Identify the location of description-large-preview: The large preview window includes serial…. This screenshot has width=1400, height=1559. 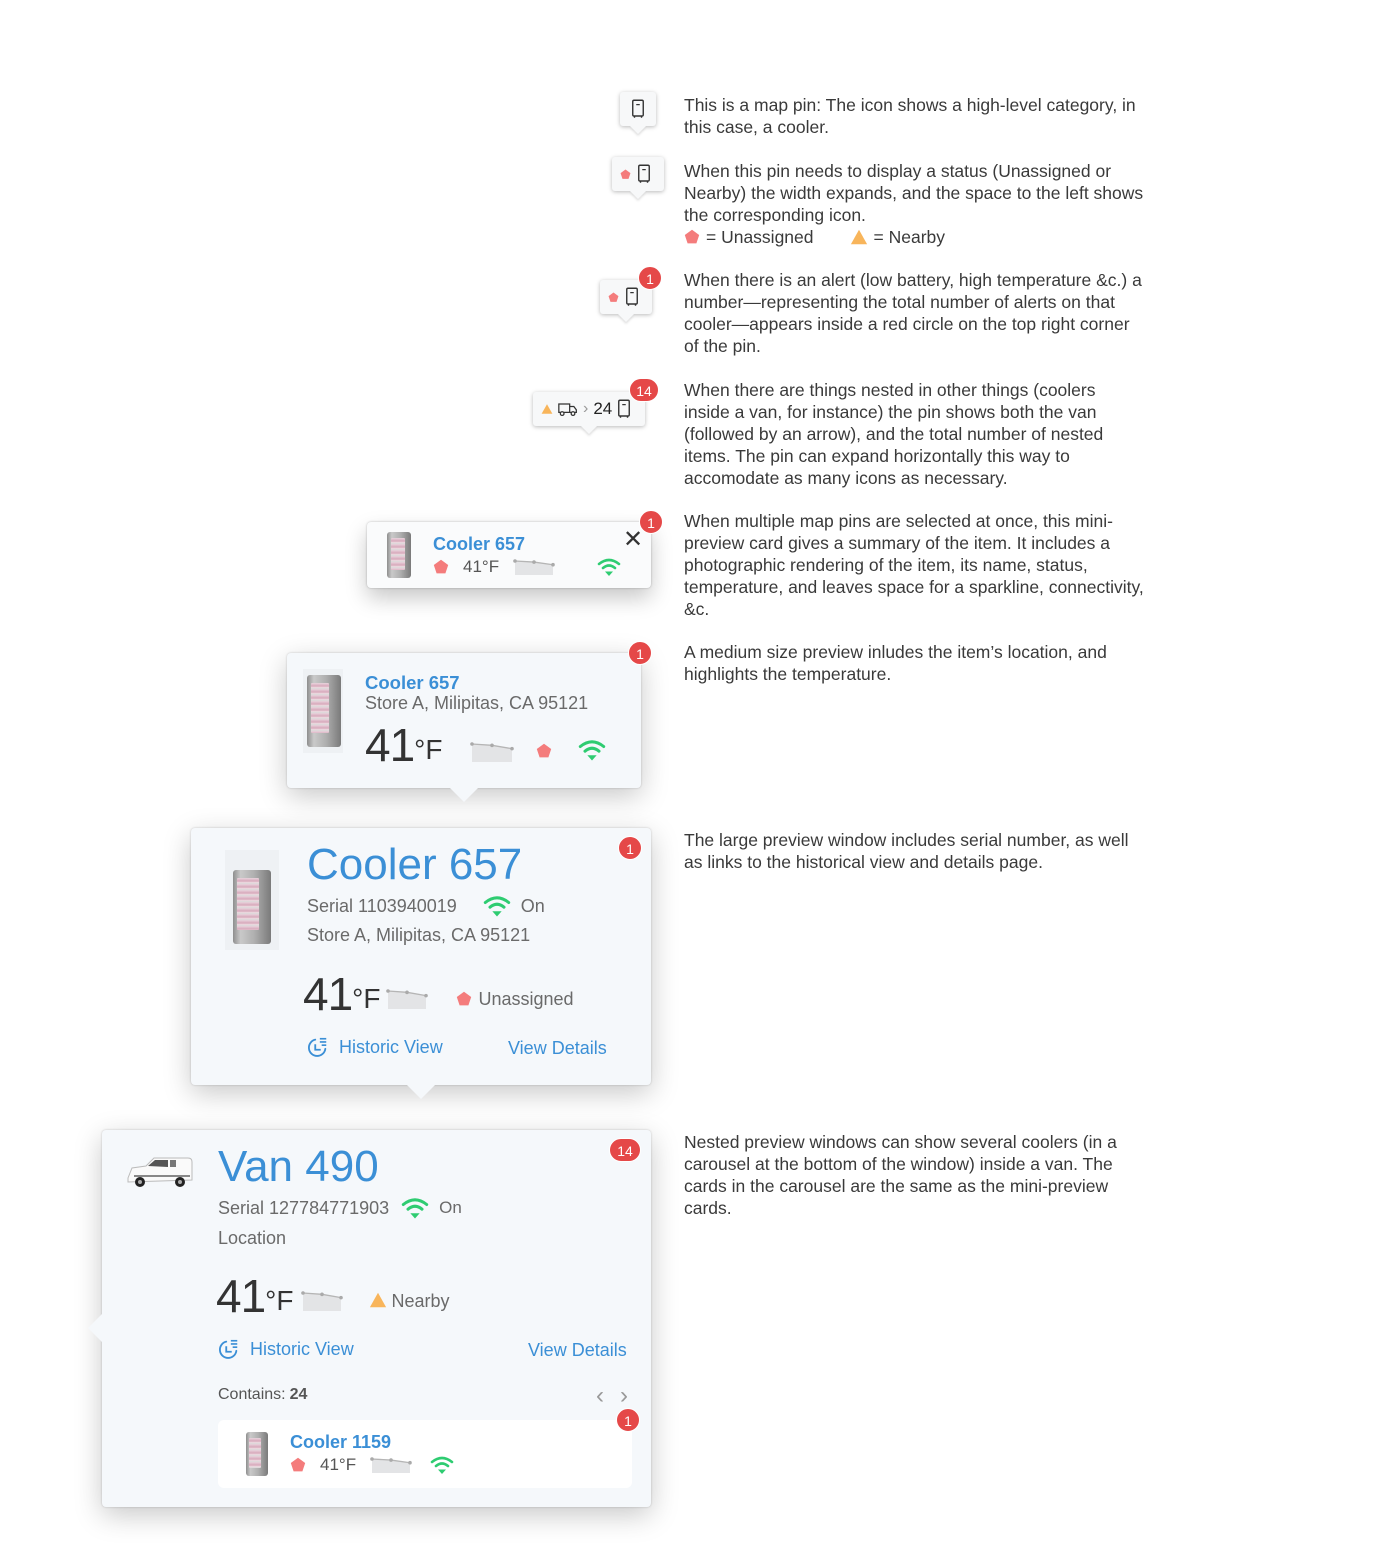
(906, 851).